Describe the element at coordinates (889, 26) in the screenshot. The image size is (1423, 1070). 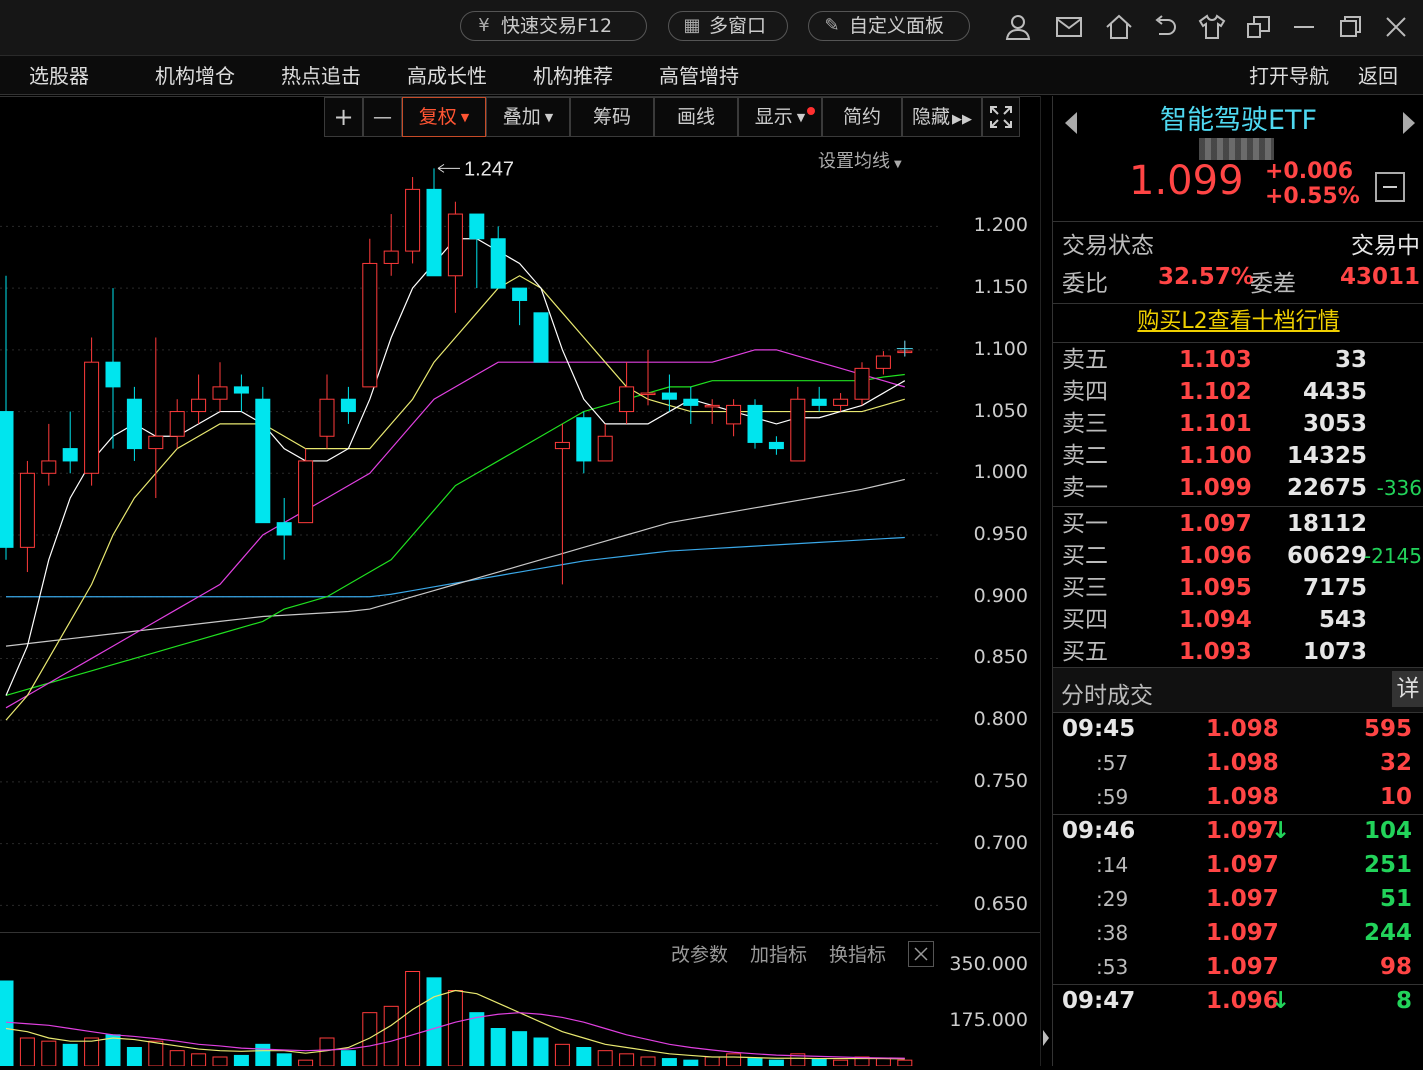
I see `custom-panel-button: ✎ 自定义面板` at that location.